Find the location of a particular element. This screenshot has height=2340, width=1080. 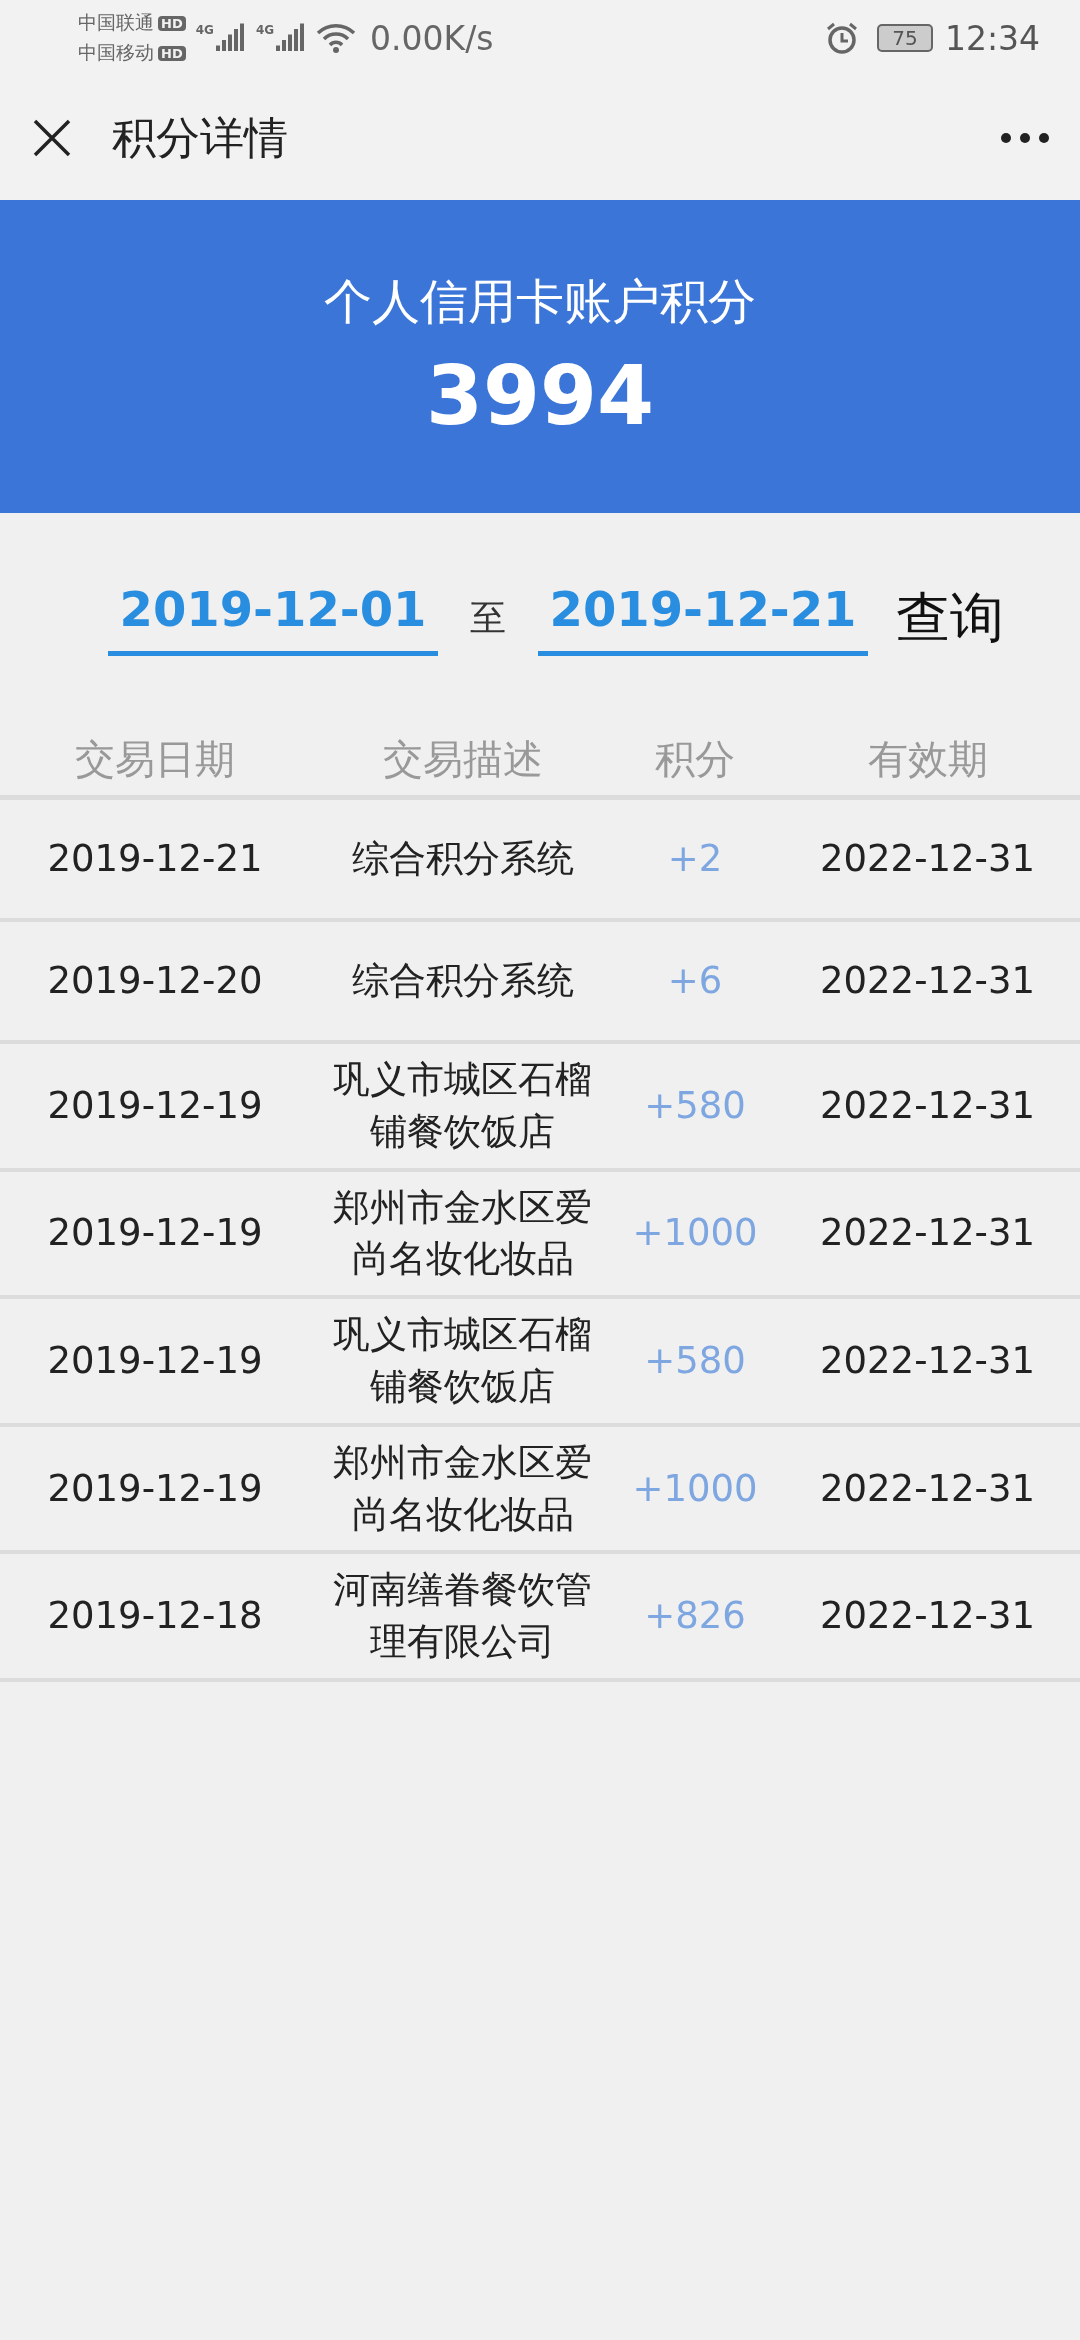

date-cell-text: 2019-12-18 is located at coordinates (155, 1616).